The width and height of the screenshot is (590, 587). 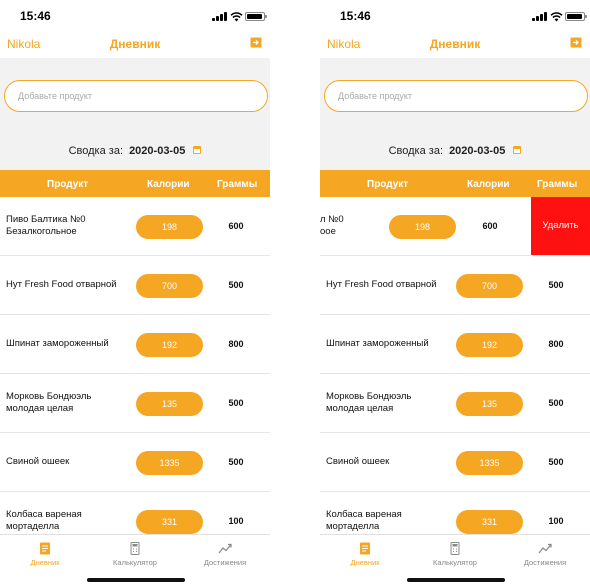 What do you see at coordinates (236, 521) in the screenshot?
I see `grams-value: 100` at bounding box center [236, 521].